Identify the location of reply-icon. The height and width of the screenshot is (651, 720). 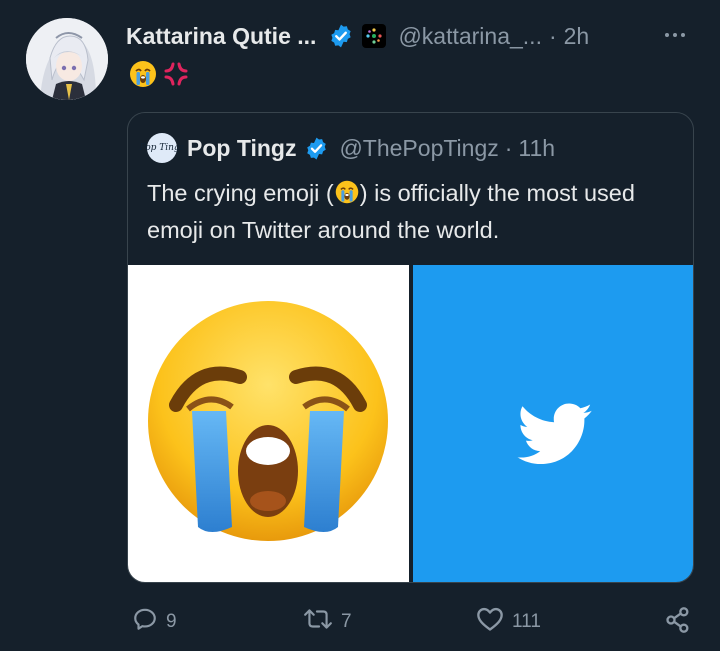
(145, 621).